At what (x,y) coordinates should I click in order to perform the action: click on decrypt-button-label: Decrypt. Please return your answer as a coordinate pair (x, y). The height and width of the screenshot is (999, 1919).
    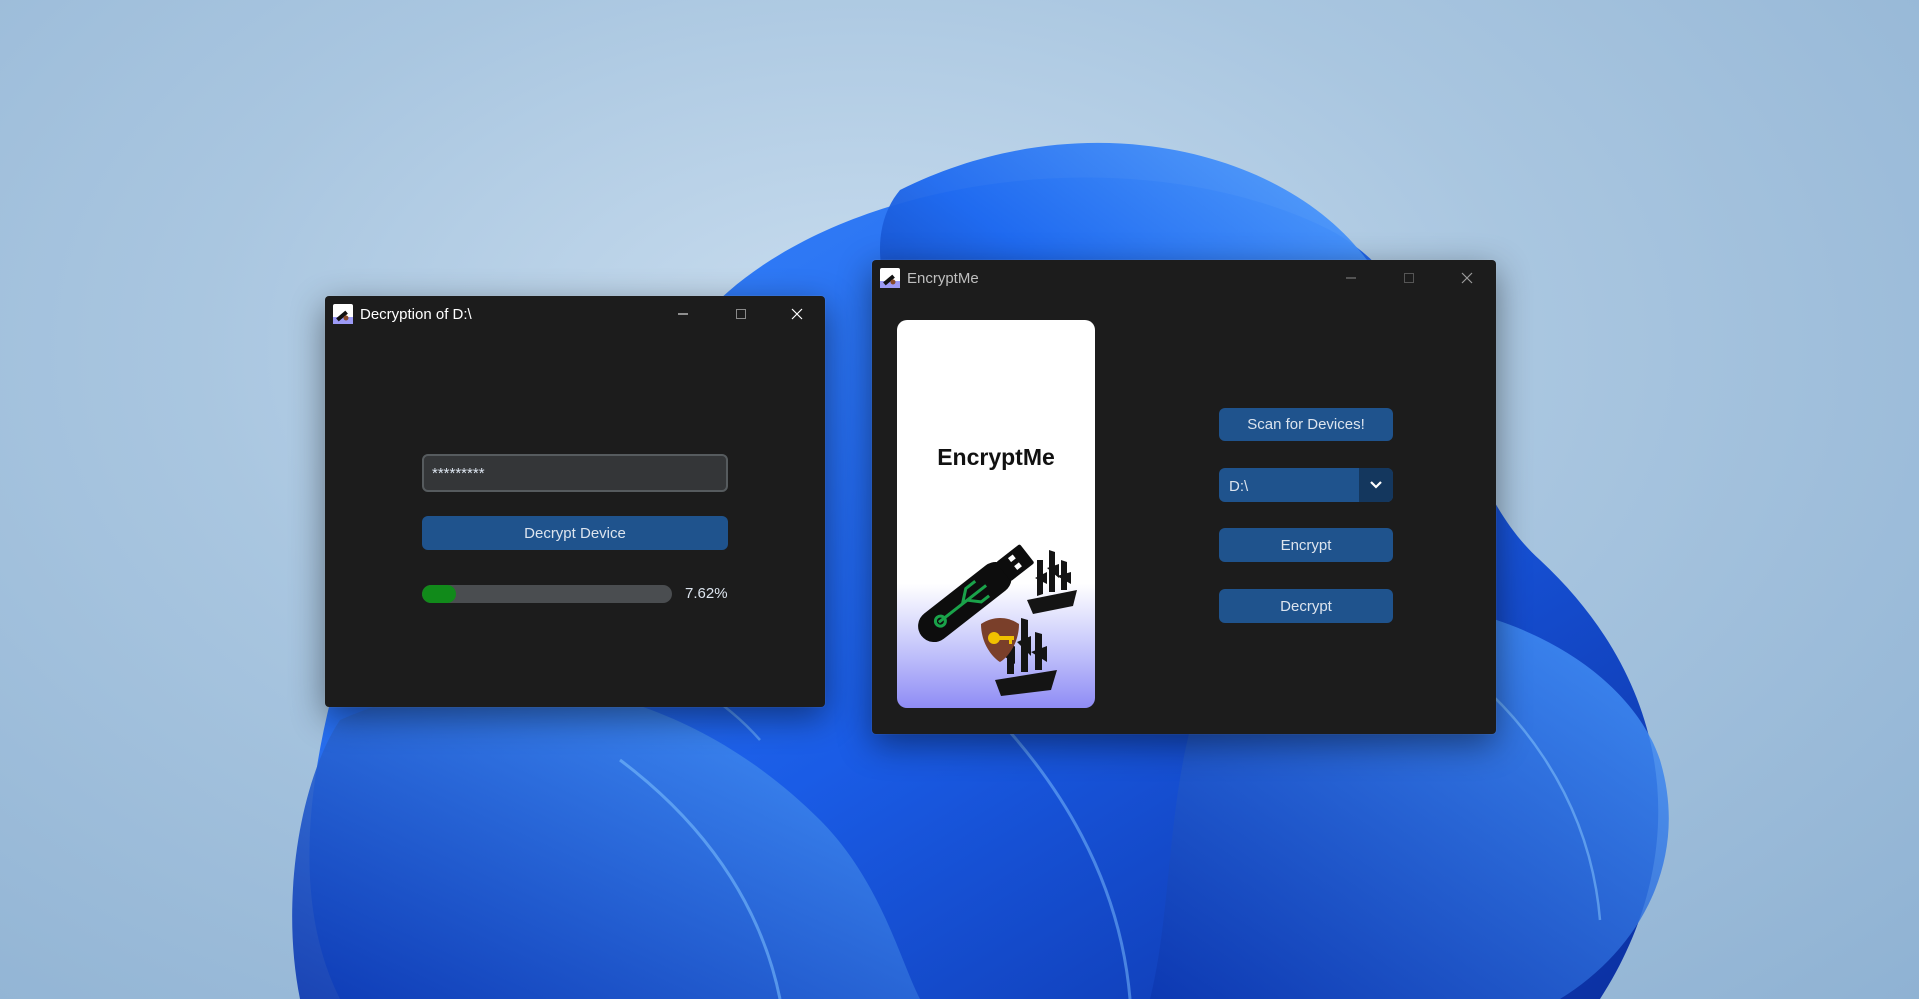
    Looking at the image, I should click on (1306, 606).